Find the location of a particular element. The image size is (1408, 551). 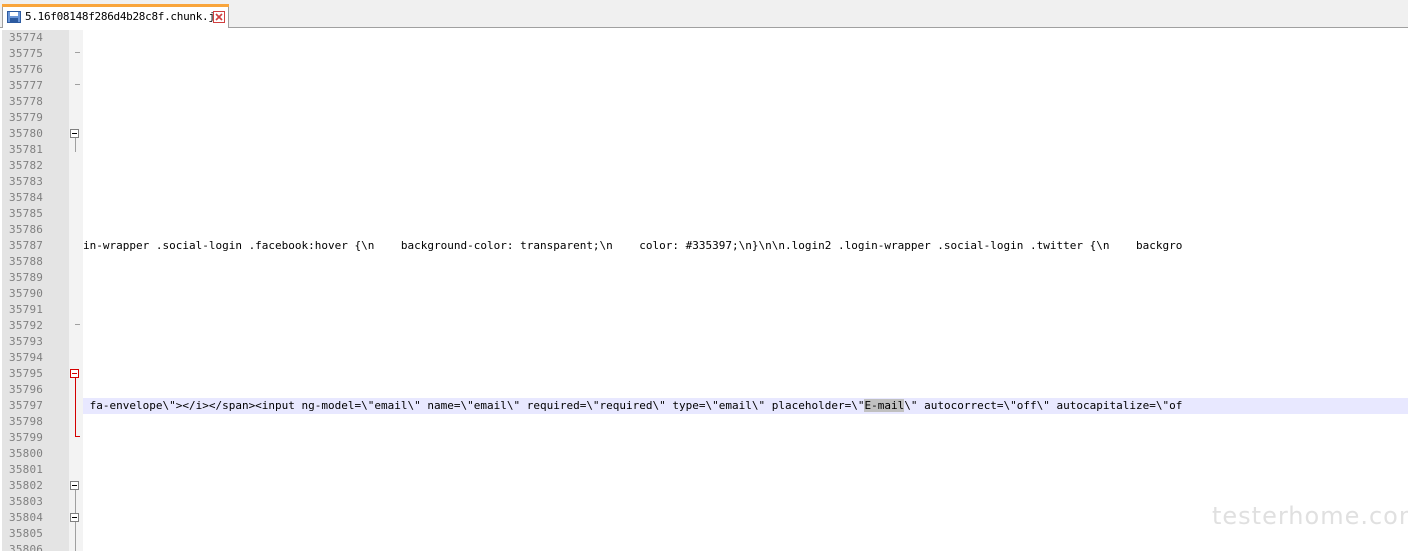

line-number: 35794 is located at coordinates (26, 357).